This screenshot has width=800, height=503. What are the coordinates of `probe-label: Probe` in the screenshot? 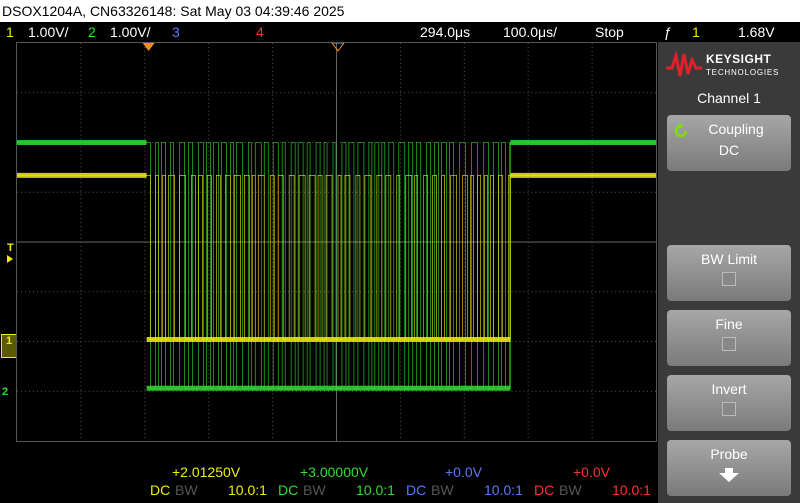 It's located at (729, 454).